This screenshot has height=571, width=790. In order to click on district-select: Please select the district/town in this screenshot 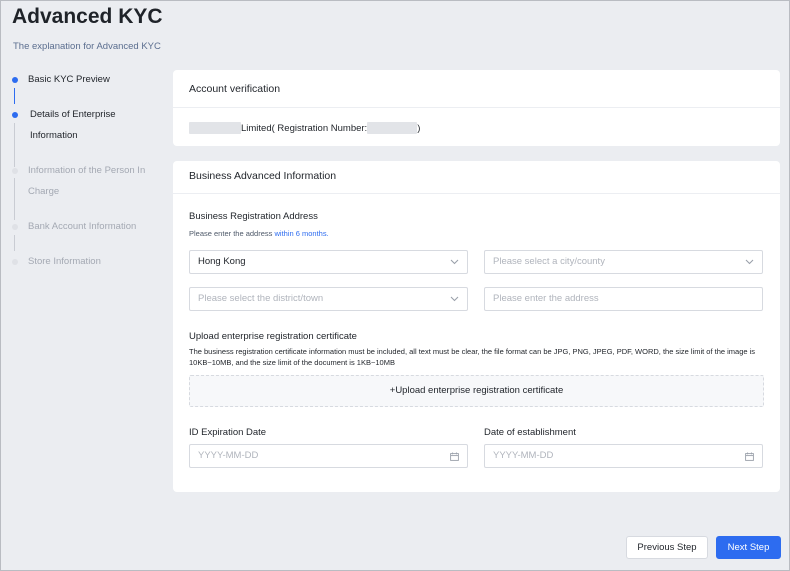, I will do `click(328, 299)`.